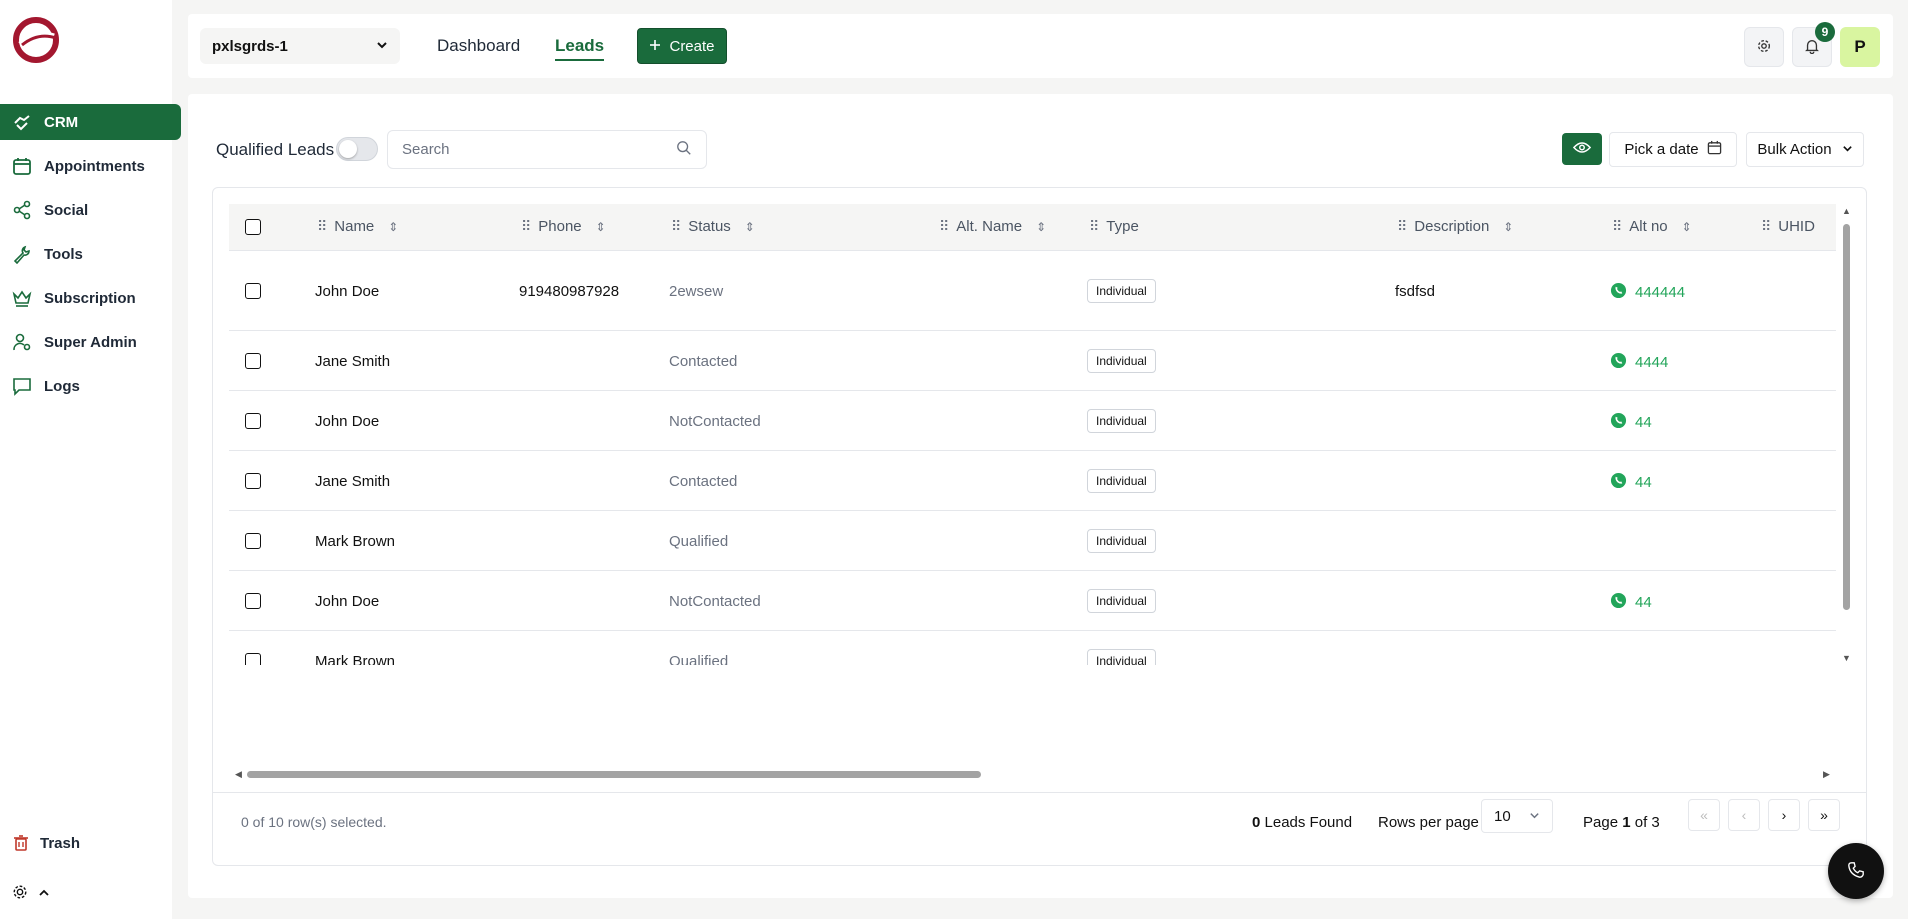 This screenshot has width=1908, height=919. What do you see at coordinates (314, 822) in the screenshot?
I see `rows-selected-text: 0 of 10 row(s) selected.` at bounding box center [314, 822].